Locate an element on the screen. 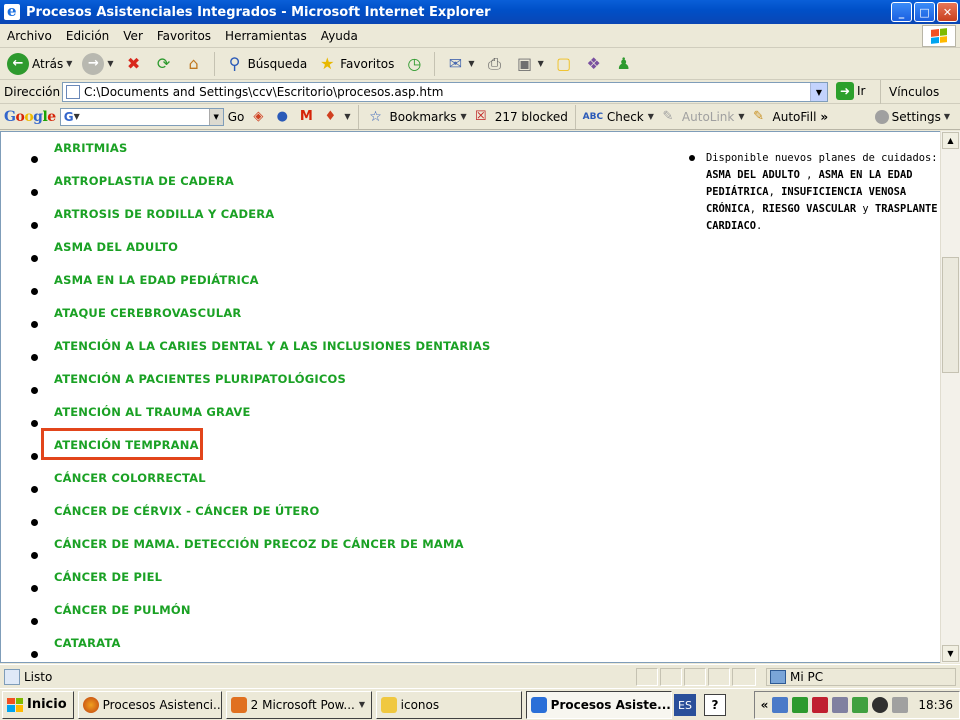 Image resolution: width=960 pixels, height=720 pixels. home-button: ⌂ is located at coordinates (194, 64).